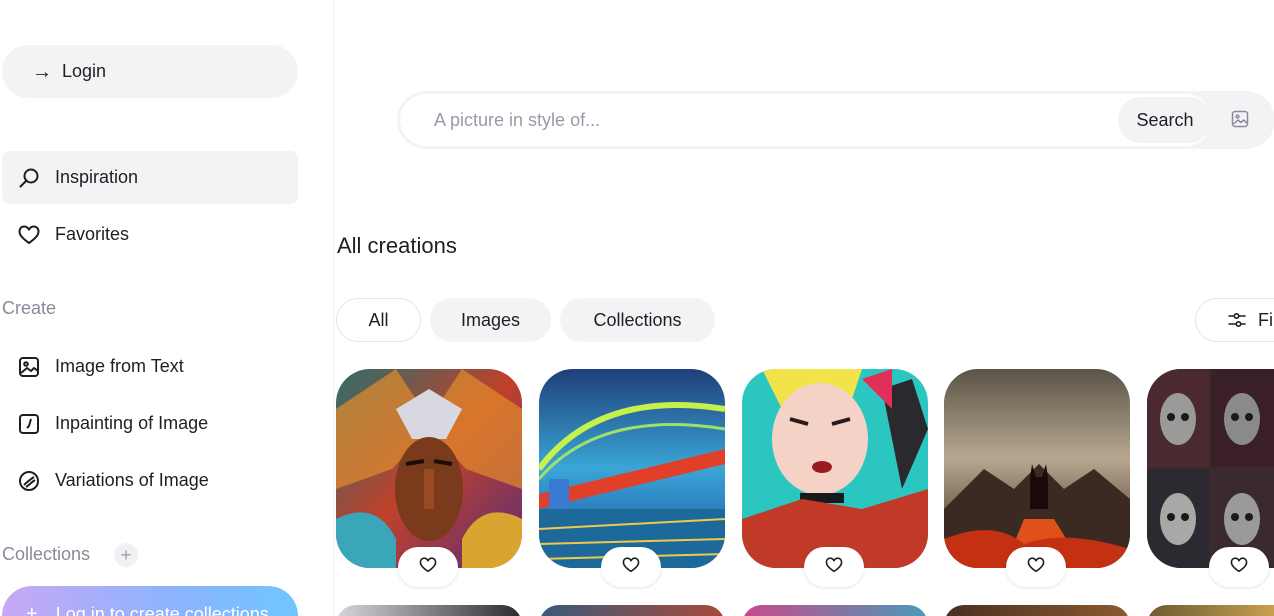  What do you see at coordinates (1266, 319) in the screenshot?
I see `filters-label: Filters` at bounding box center [1266, 319].